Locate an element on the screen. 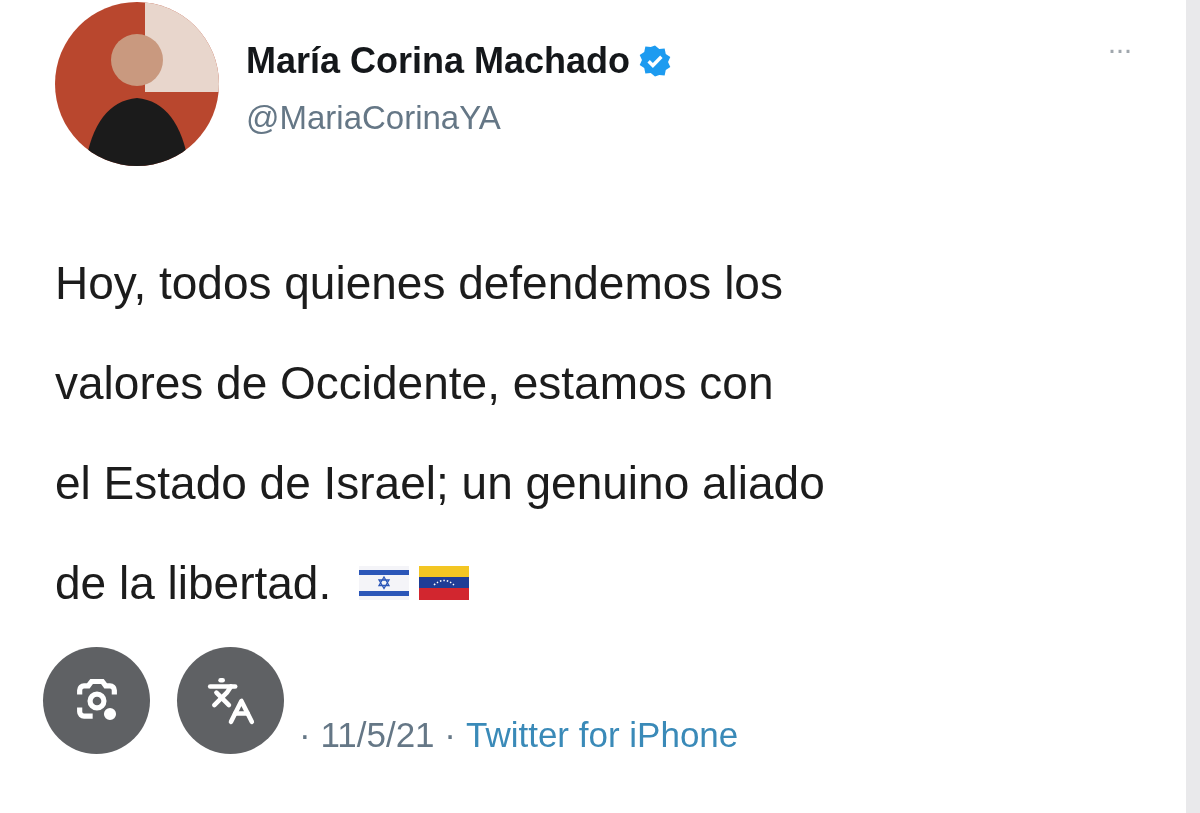  author-name: María Corina Machado is located at coordinates (438, 61).